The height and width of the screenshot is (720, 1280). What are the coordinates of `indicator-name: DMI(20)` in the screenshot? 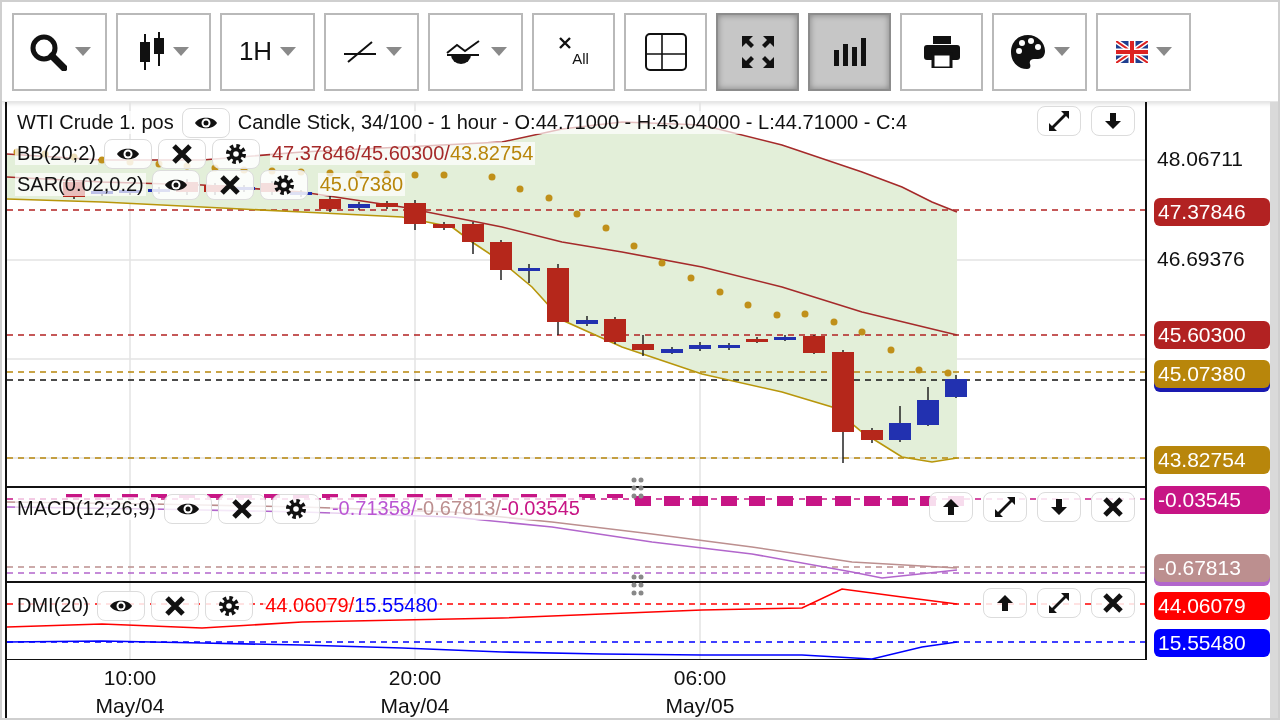 It's located at (53, 605).